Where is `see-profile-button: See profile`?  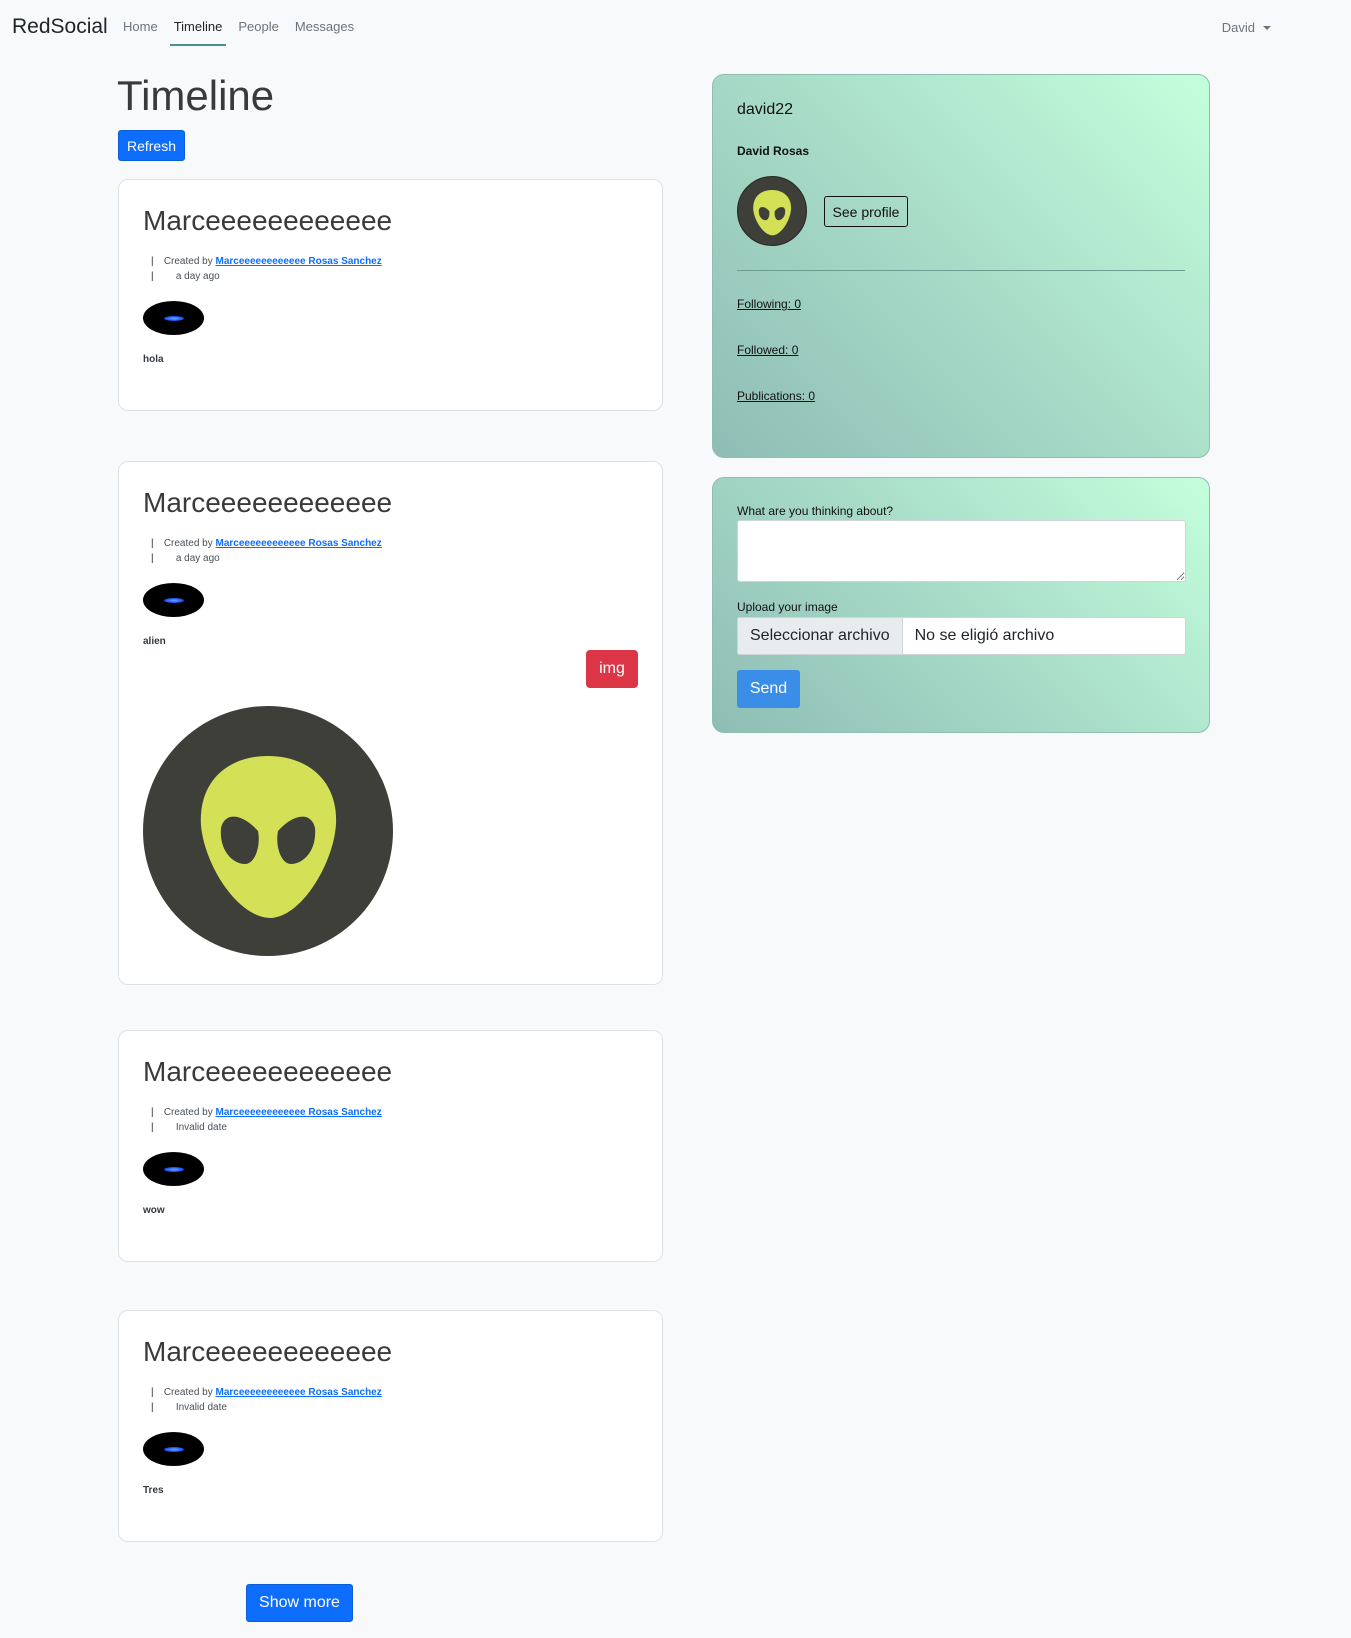 see-profile-button: See profile is located at coordinates (866, 211).